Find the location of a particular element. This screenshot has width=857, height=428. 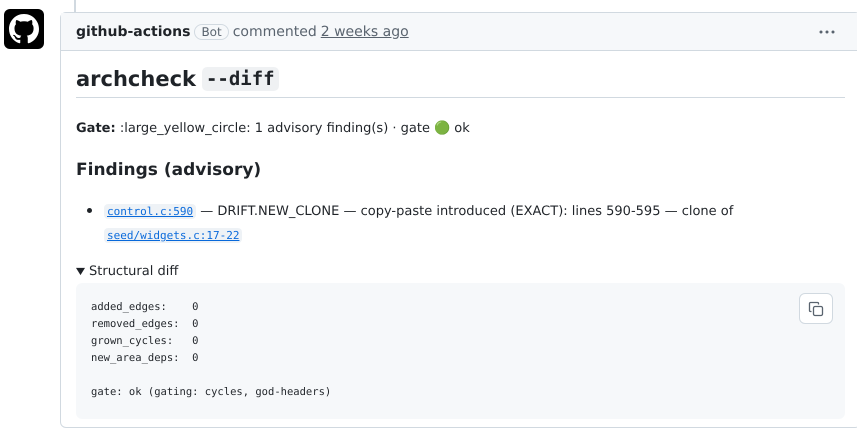

finding-text: — DRIFT.NEW_CLONE — copy-paste introduced (EXACT): lines 590-595 — clone of is located at coordinates (467, 211).